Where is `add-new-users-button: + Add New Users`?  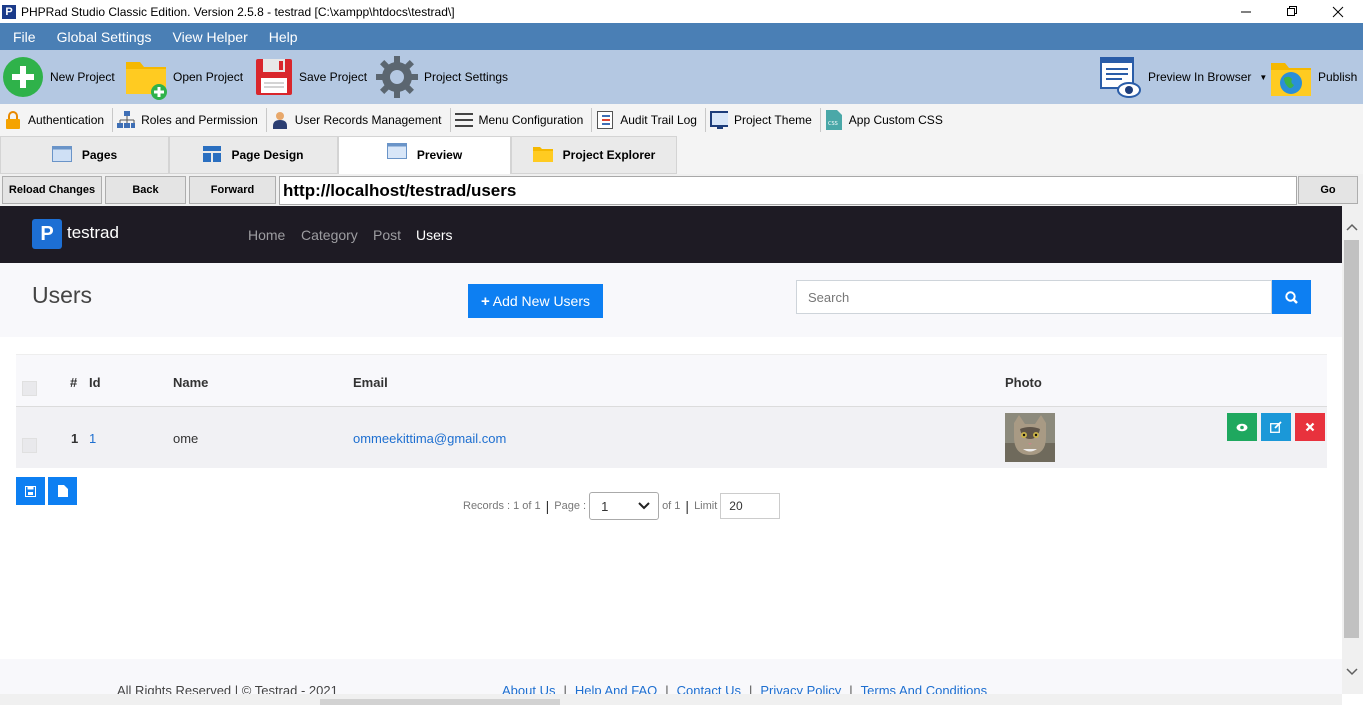
add-new-users-button: + Add New Users is located at coordinates (535, 301).